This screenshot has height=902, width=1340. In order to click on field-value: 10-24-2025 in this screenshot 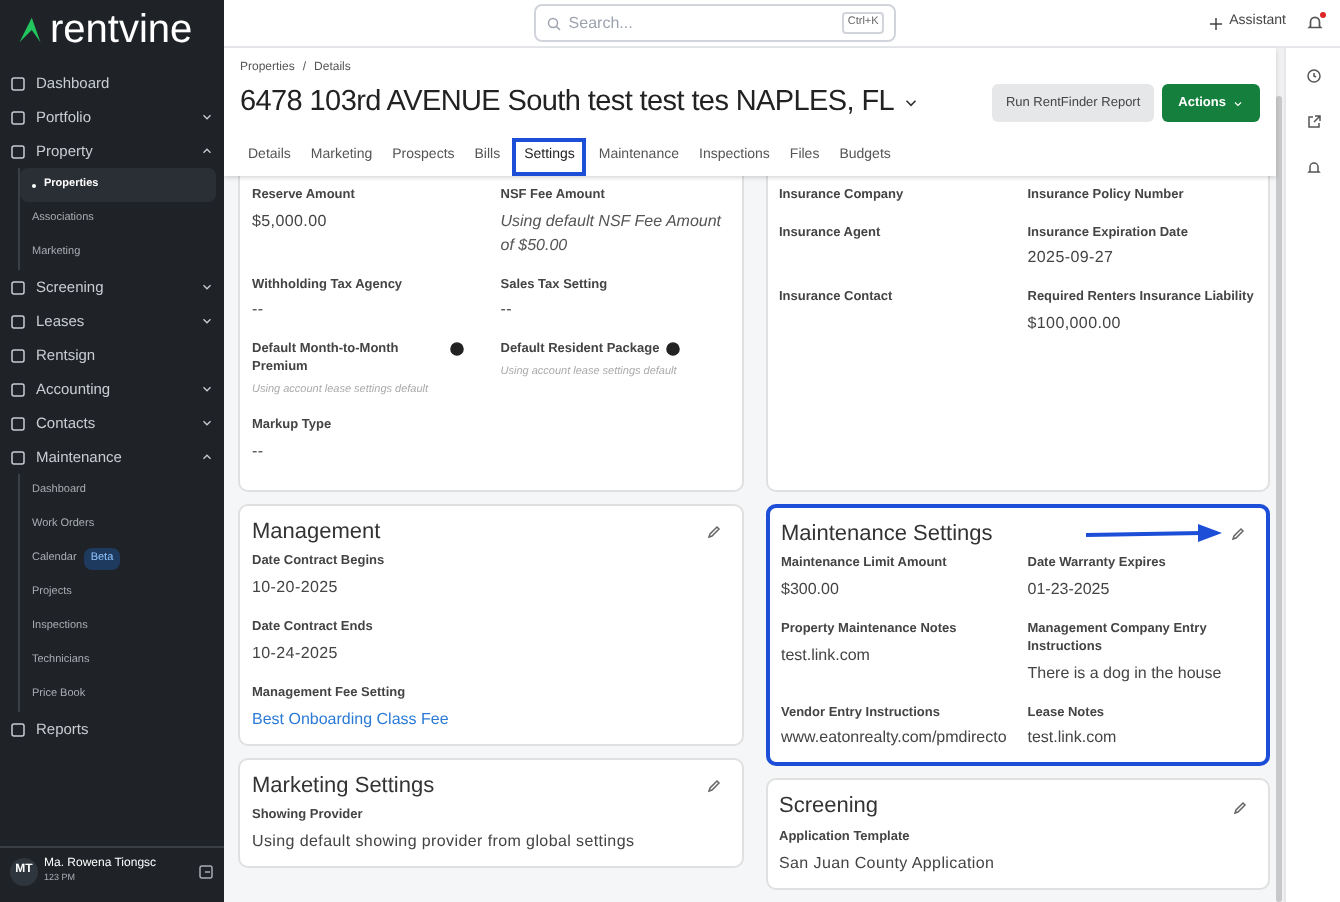, I will do `click(296, 653)`.